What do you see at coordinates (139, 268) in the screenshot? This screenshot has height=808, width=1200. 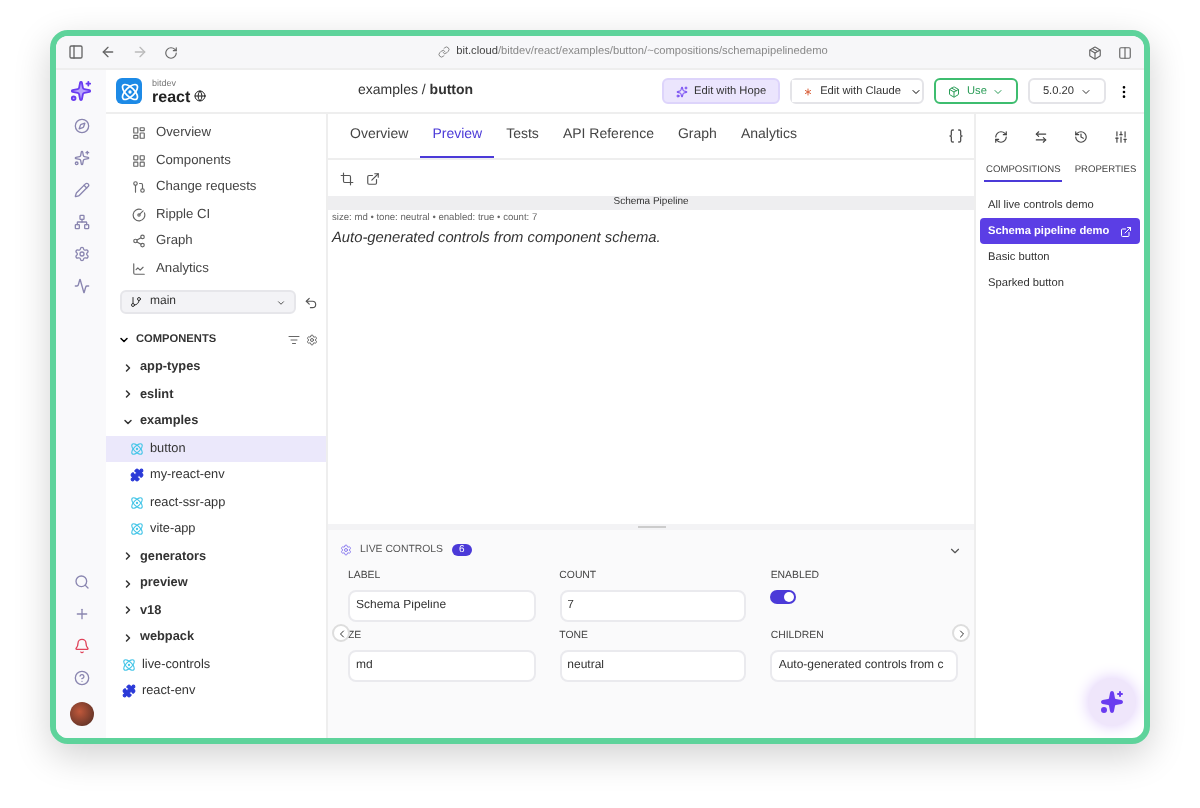 I see `line-chart-icon` at bounding box center [139, 268].